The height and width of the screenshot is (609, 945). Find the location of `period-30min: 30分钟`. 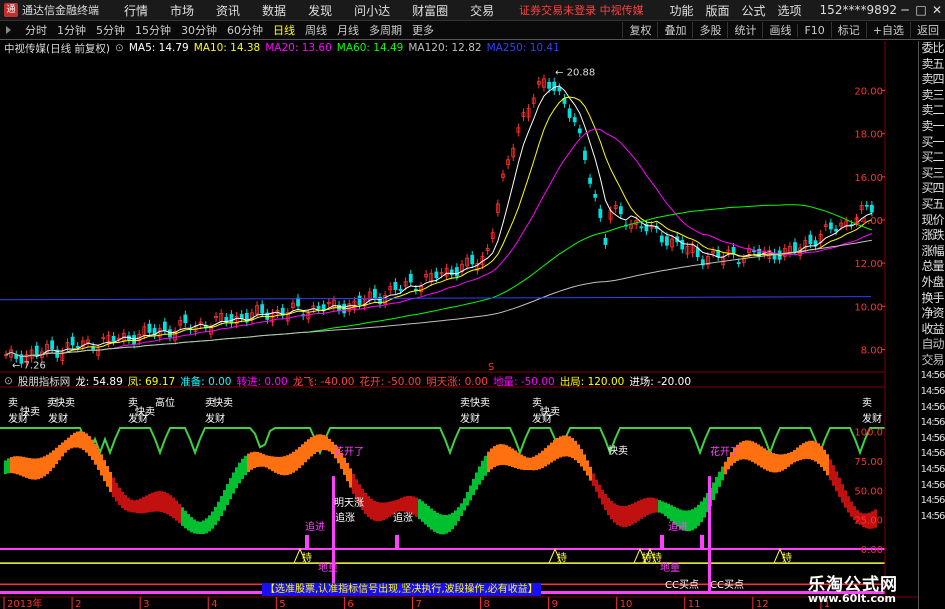

period-30min: 30分钟 is located at coordinates (199, 30).